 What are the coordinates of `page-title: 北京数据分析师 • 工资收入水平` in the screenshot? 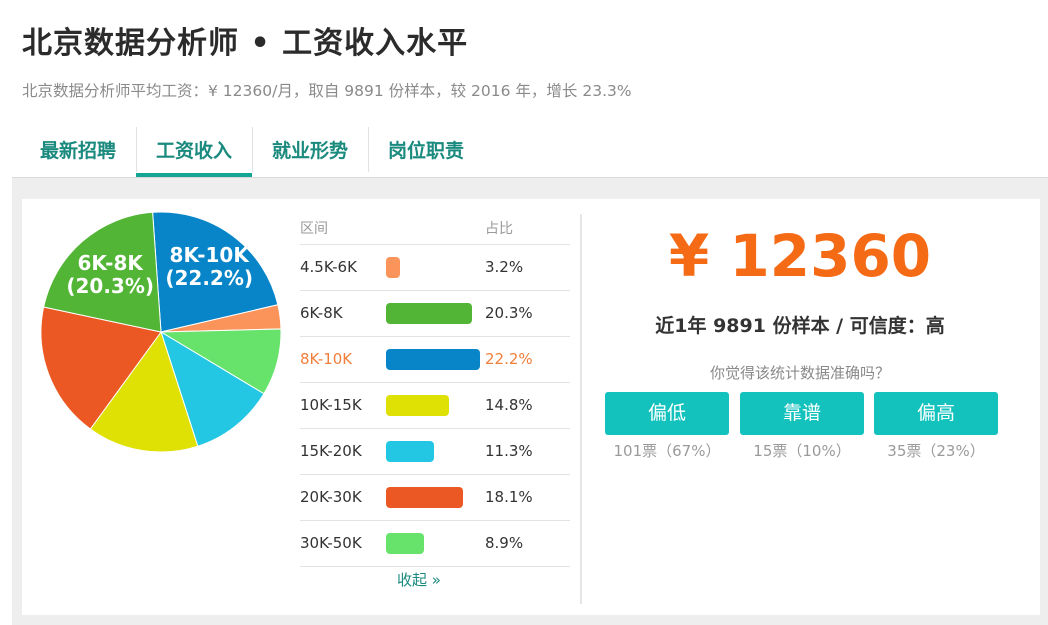 It's located at (245, 43).